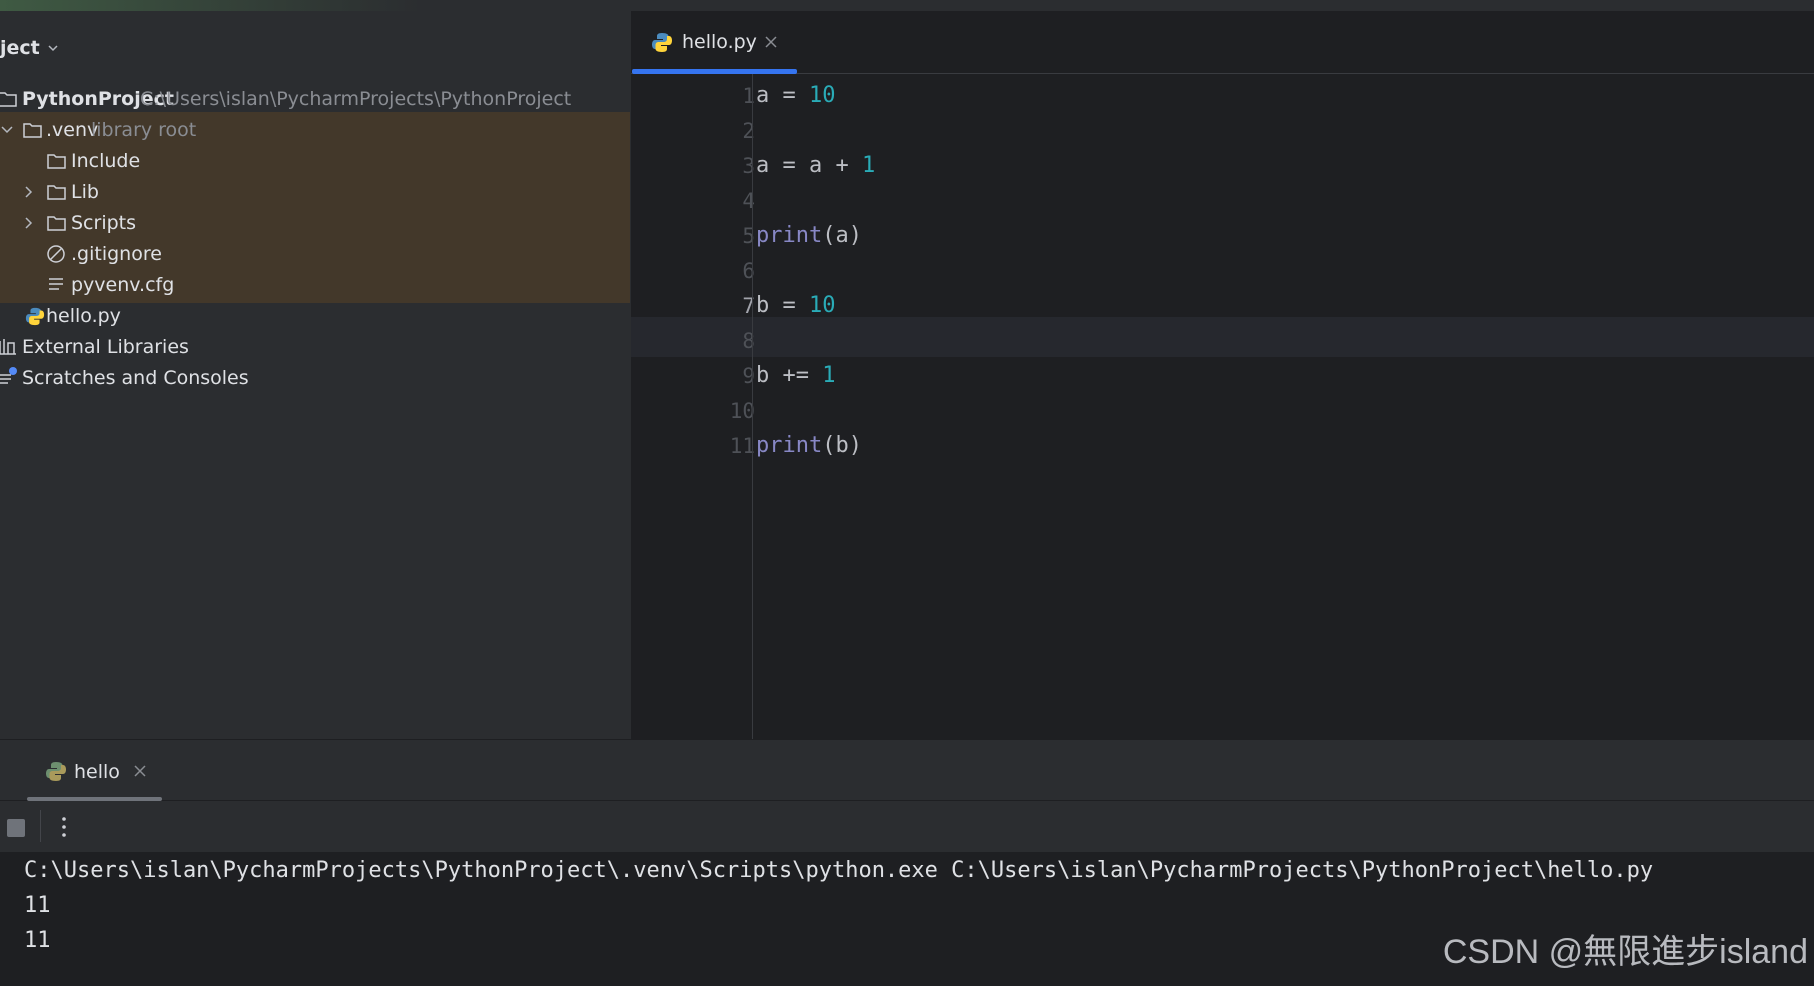 The image size is (1814, 986). What do you see at coordinates (1222, 337) in the screenshot?
I see `current-line-highlight` at bounding box center [1222, 337].